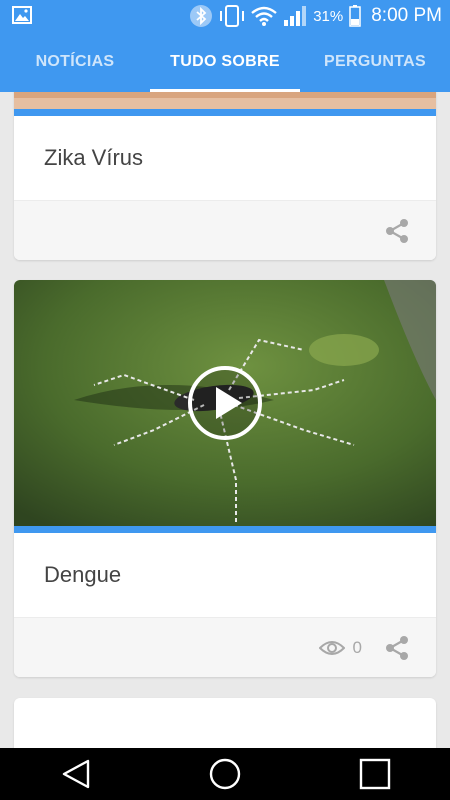 This screenshot has width=450, height=800. What do you see at coordinates (295, 16) in the screenshot?
I see `signal-icon` at bounding box center [295, 16].